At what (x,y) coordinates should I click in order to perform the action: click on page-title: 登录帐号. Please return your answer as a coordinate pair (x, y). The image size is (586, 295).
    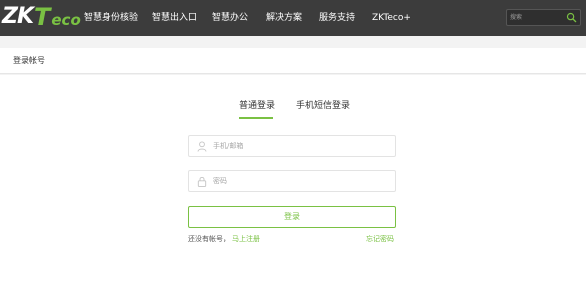
    Looking at the image, I should click on (29, 60).